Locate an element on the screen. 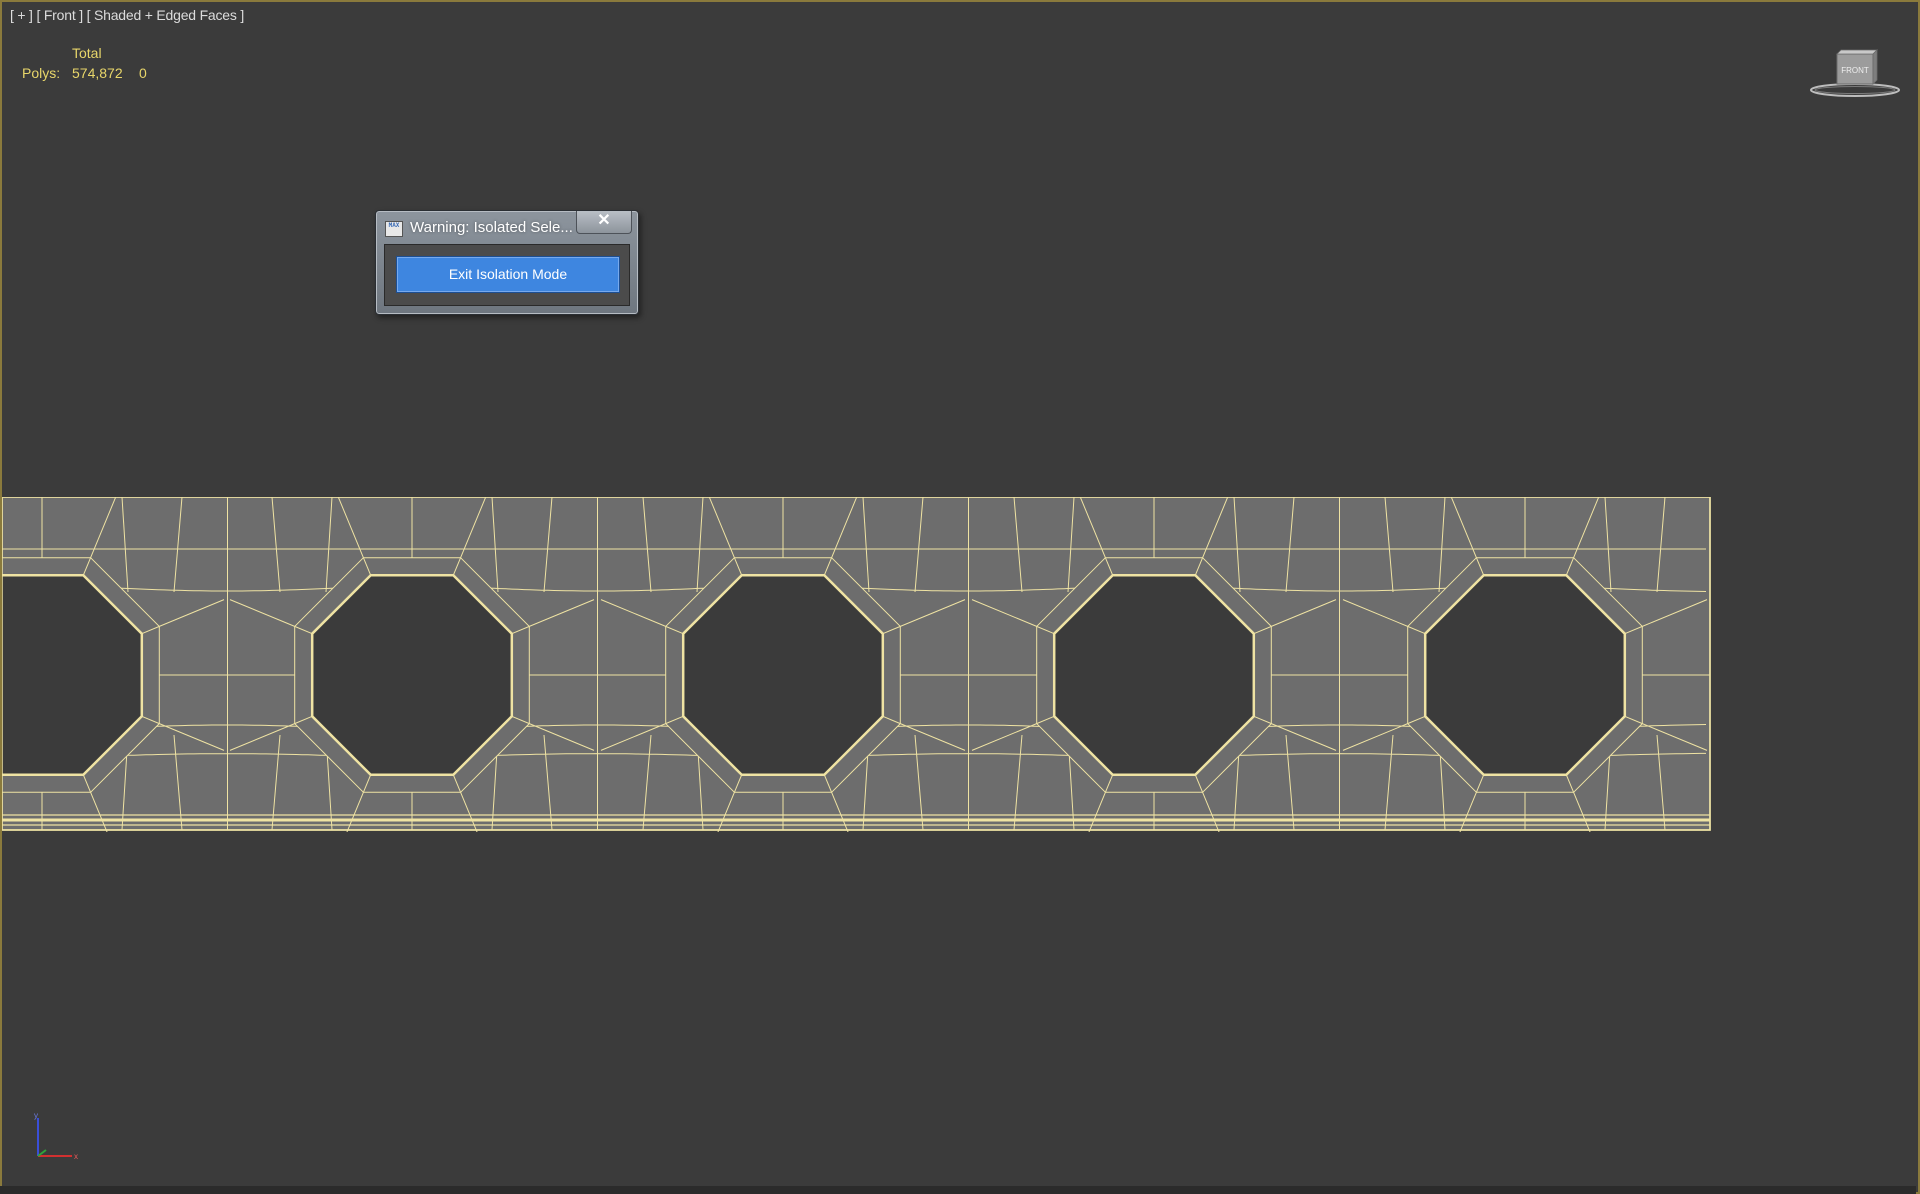 Image resolution: width=1920 pixels, height=1194 pixels. stats-polys-label: Polys: is located at coordinates (41, 73).